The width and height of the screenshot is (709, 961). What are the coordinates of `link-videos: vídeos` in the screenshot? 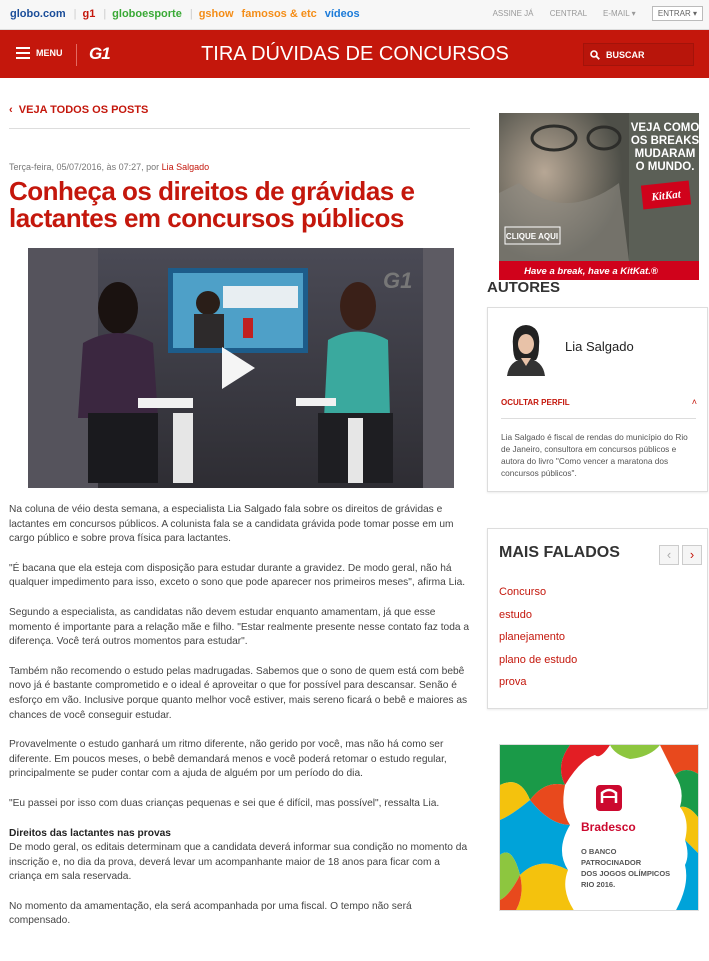 It's located at (342, 14).